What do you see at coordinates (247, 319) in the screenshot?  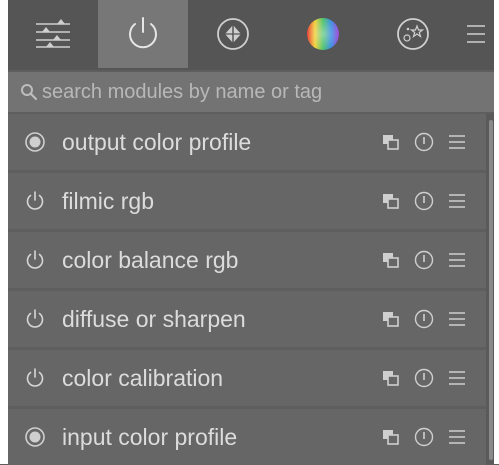 I see `module-row-diffuse-or-sharpen: diffuse or sharpen` at bounding box center [247, 319].